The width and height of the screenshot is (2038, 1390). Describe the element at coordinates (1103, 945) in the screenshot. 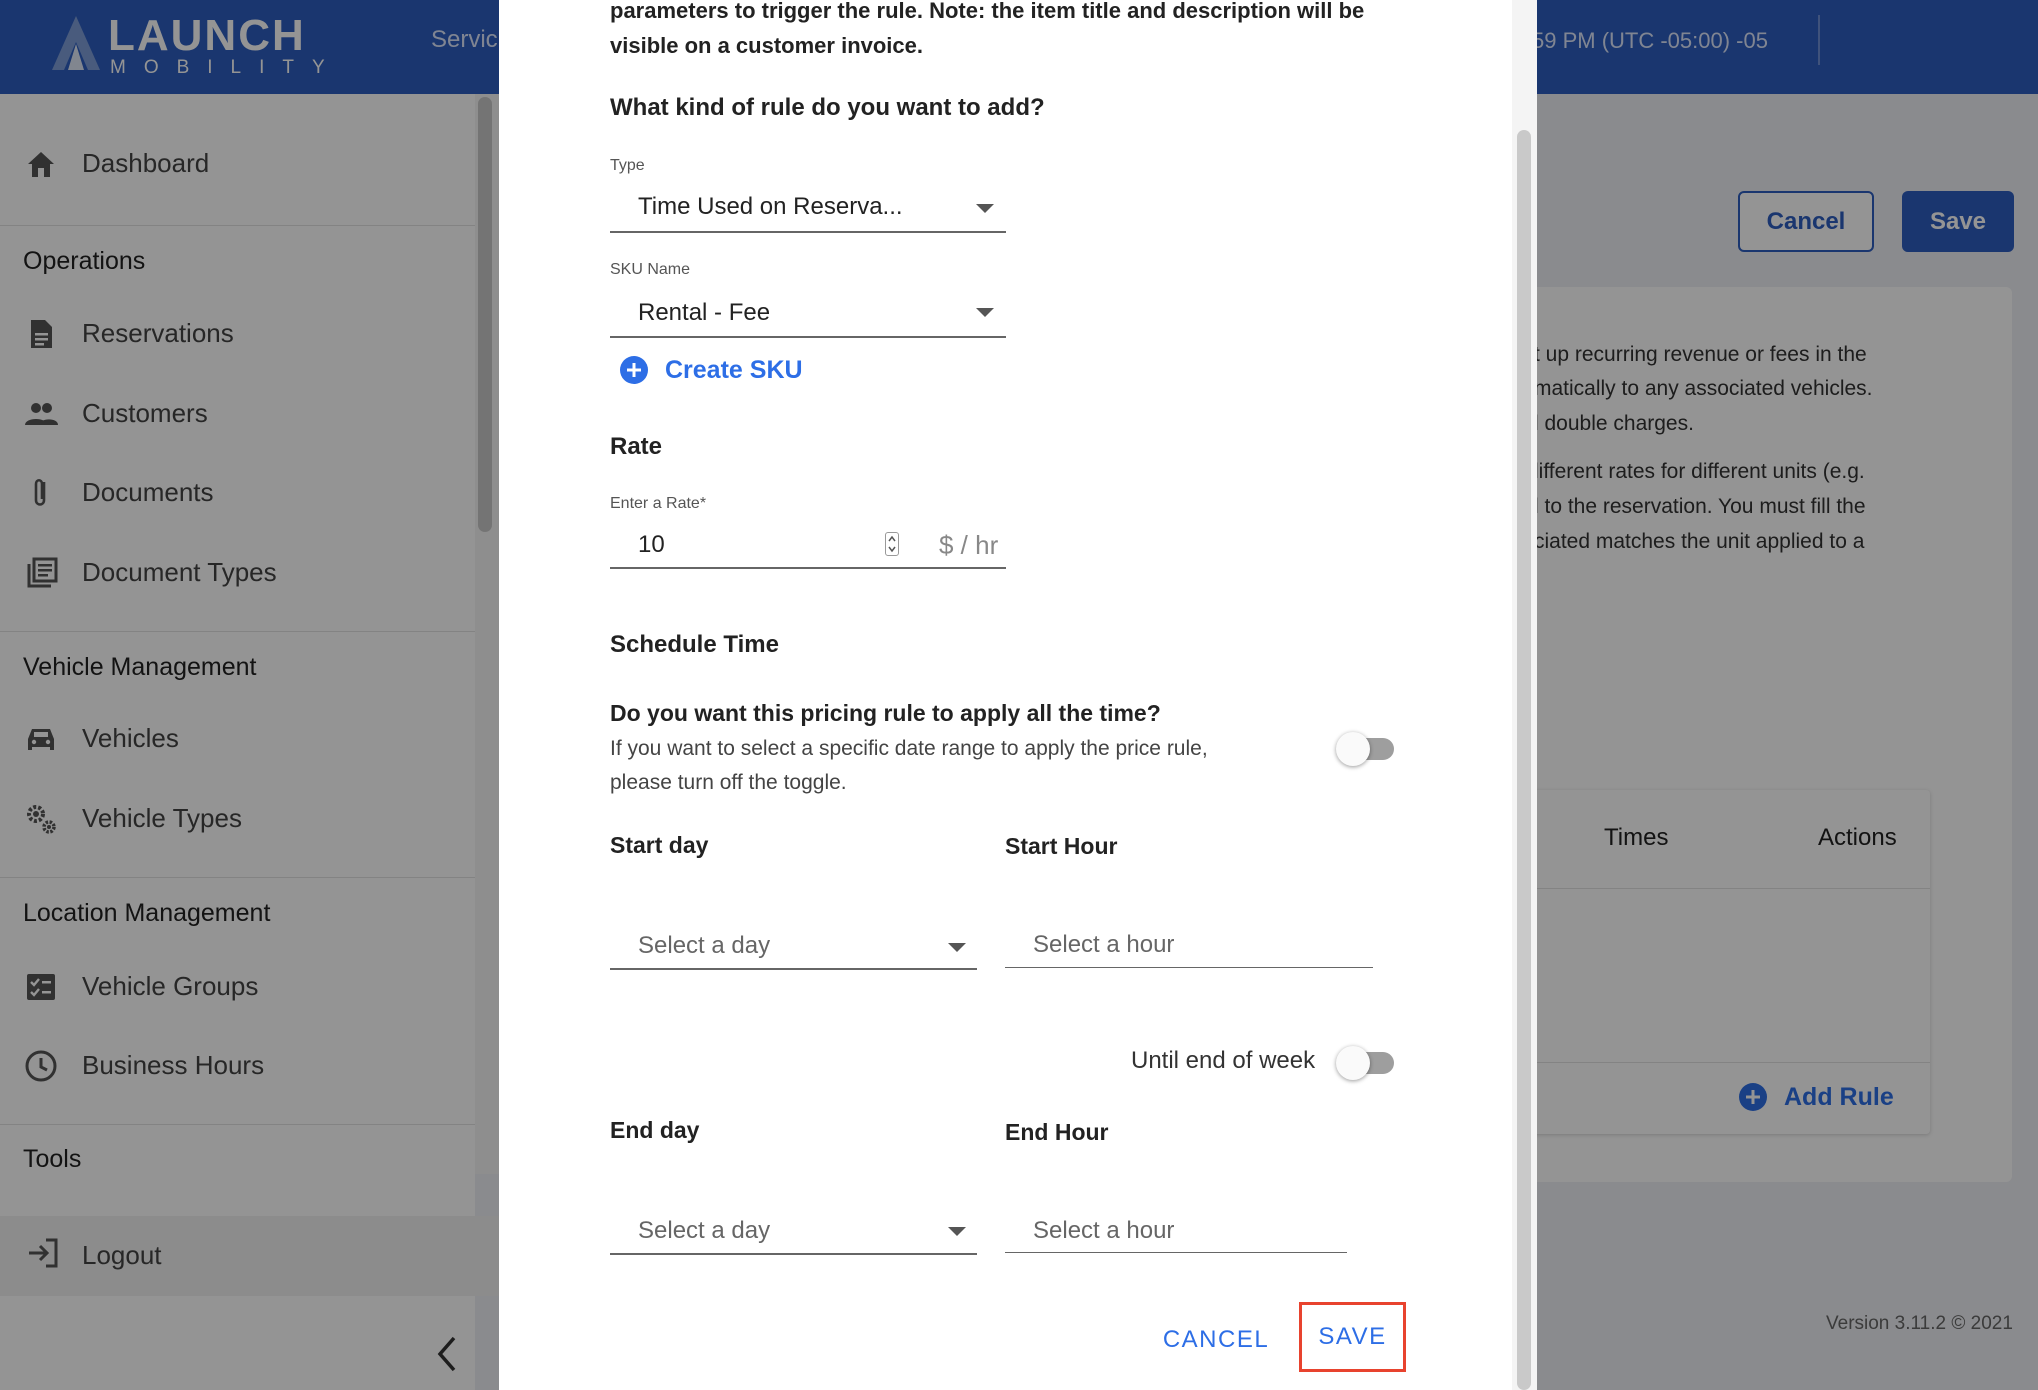

I see `start-hour-input: Select a hour` at that location.